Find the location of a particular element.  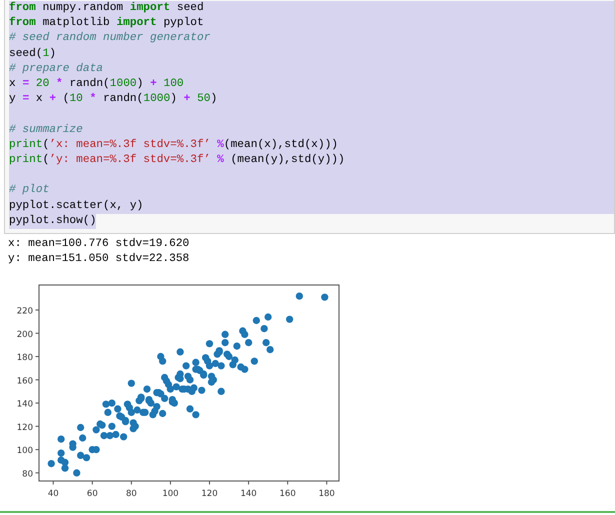

tick-label: 200 is located at coordinates (24, 335).